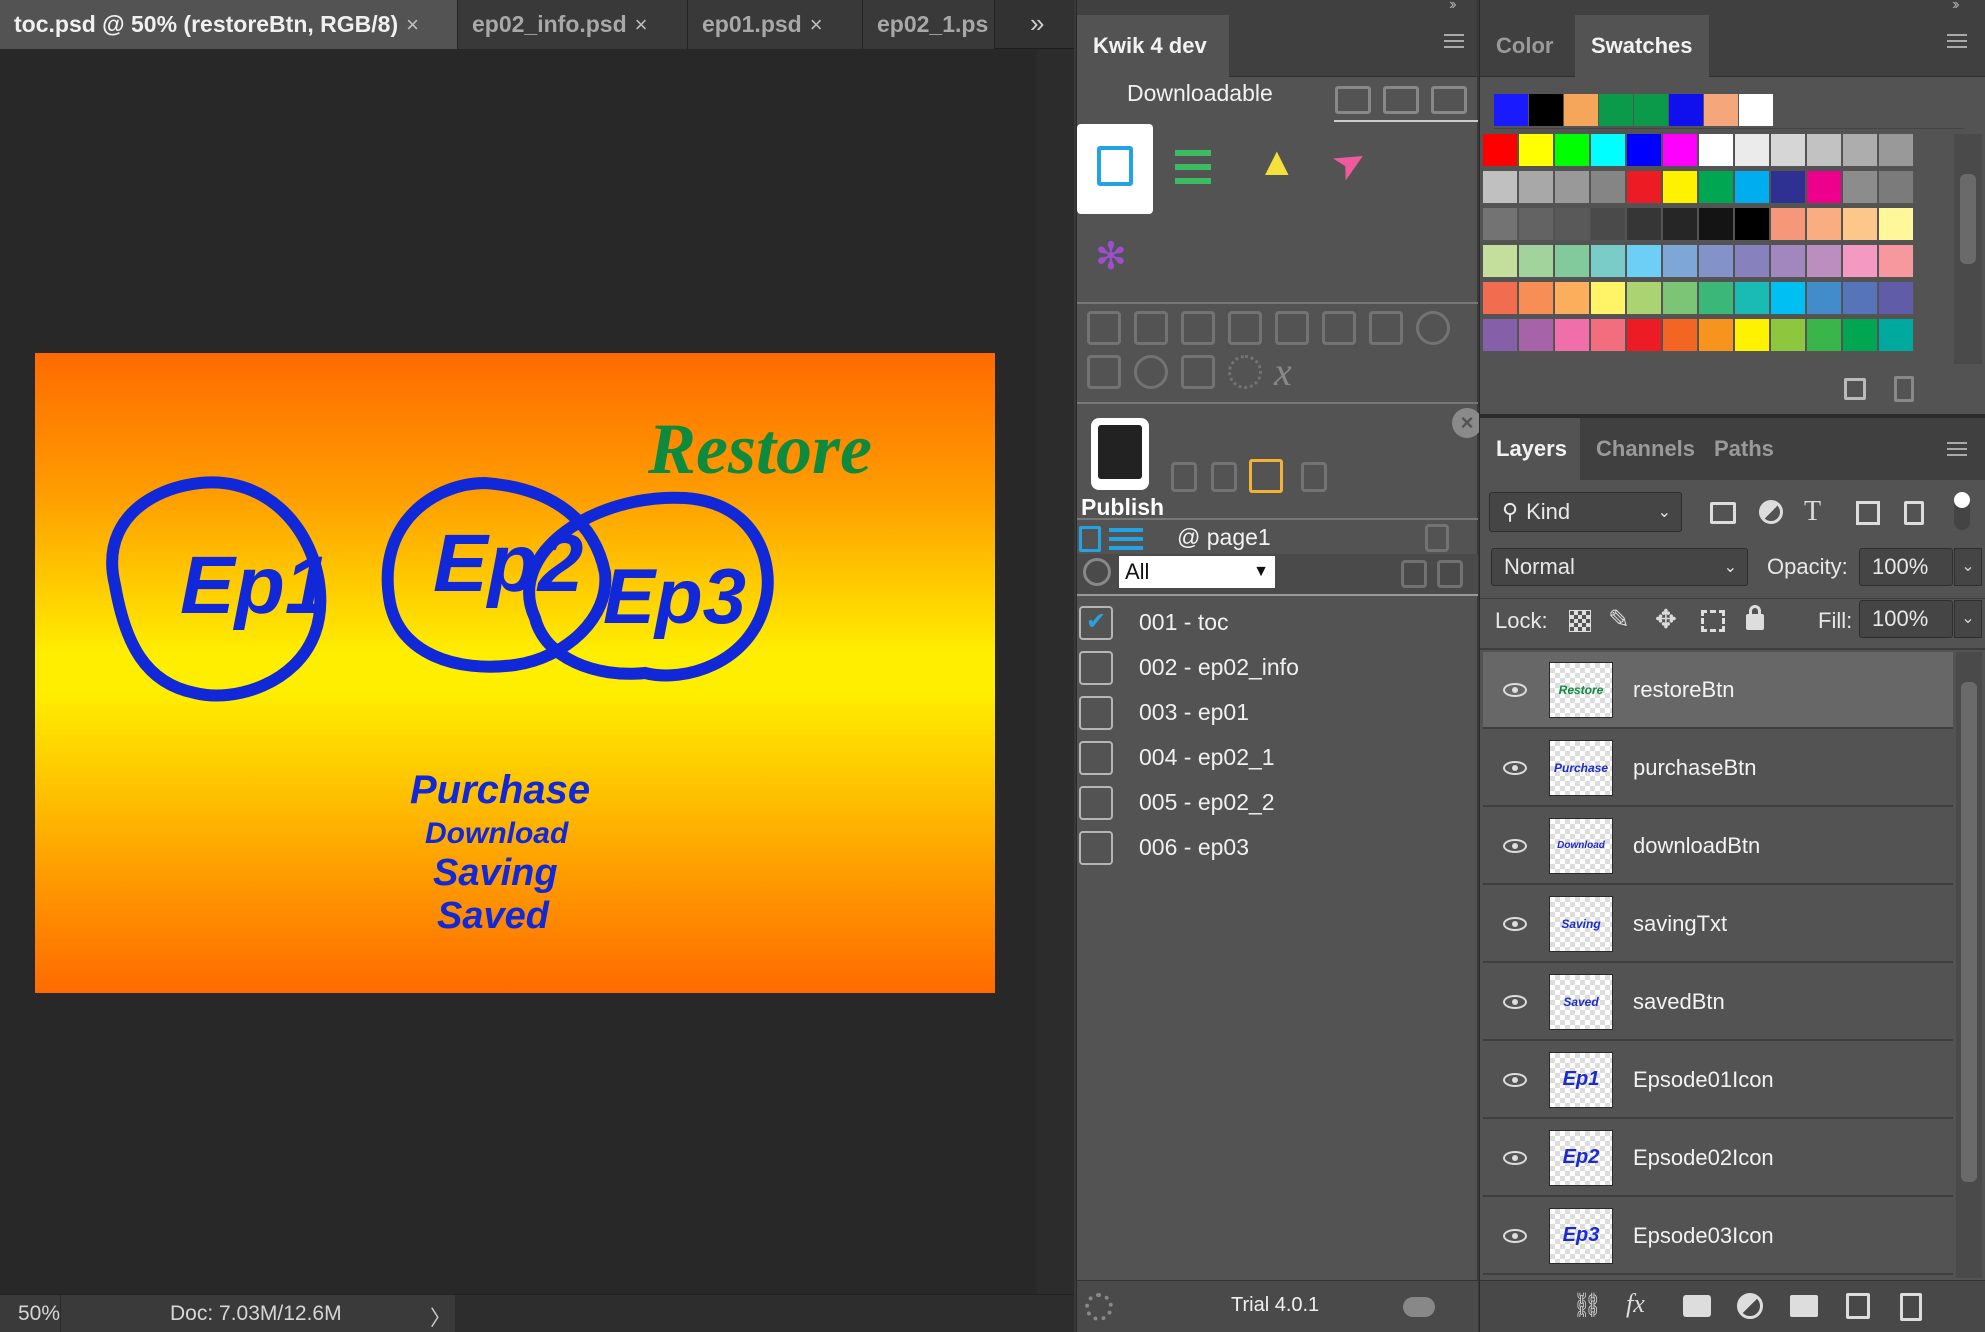  I want to click on list-icon, so click(1193, 167).